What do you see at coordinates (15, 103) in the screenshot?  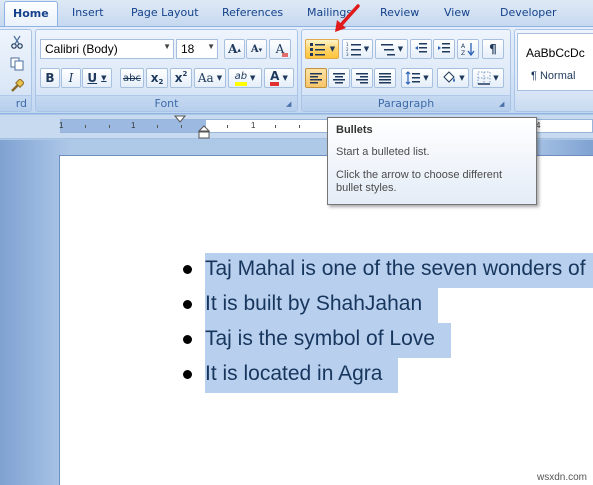 I see `clipboard-group-label: rd` at bounding box center [15, 103].